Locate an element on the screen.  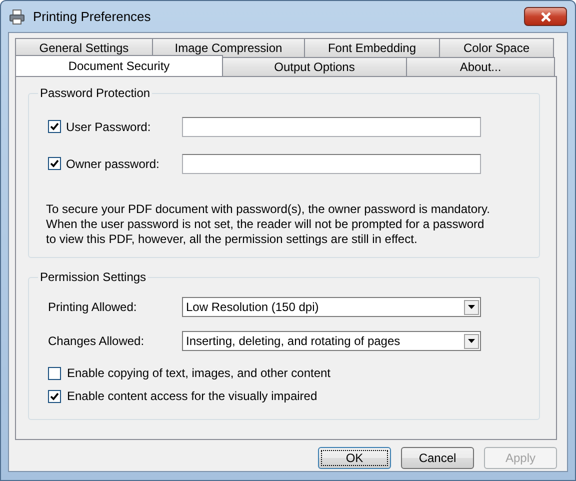
close-icon is located at coordinates (546, 17).